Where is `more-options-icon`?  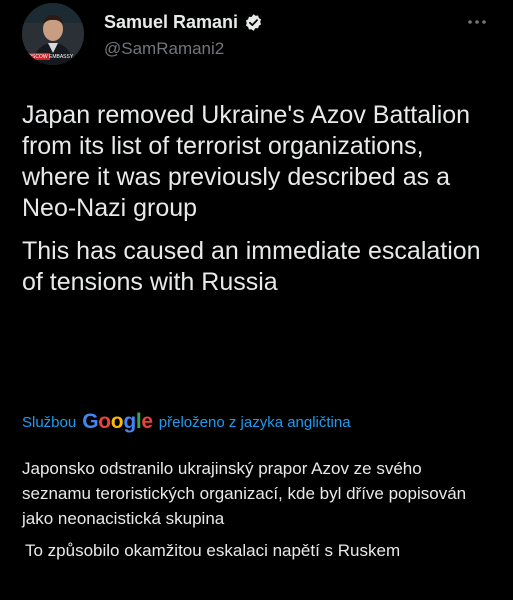
more-options-icon is located at coordinates (477, 22).